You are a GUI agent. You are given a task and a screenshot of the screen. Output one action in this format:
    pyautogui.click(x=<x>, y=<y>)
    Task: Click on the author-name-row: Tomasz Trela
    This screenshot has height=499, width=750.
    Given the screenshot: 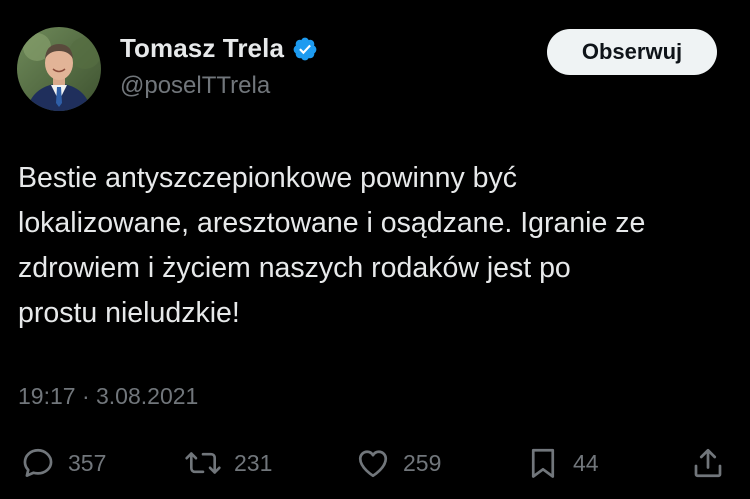 What is the action you would take?
    pyautogui.click(x=219, y=48)
    